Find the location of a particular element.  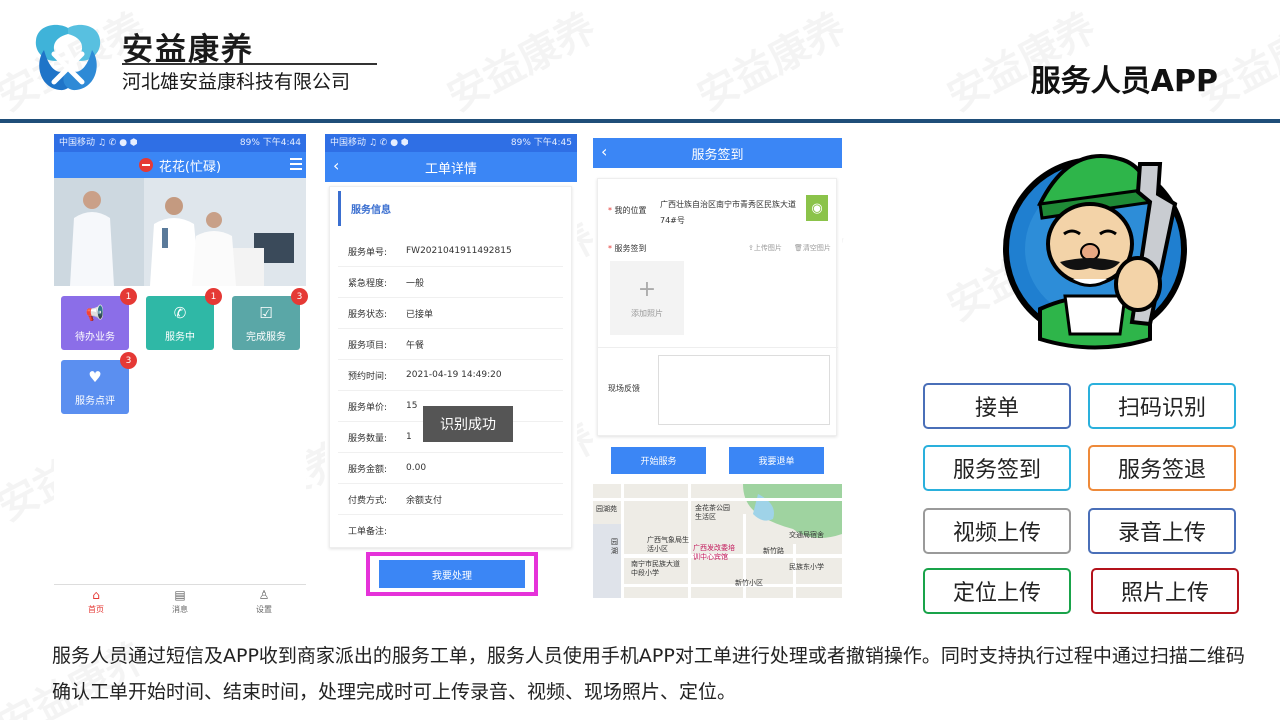

tile-label: 服务点评 is located at coordinates (95, 401).